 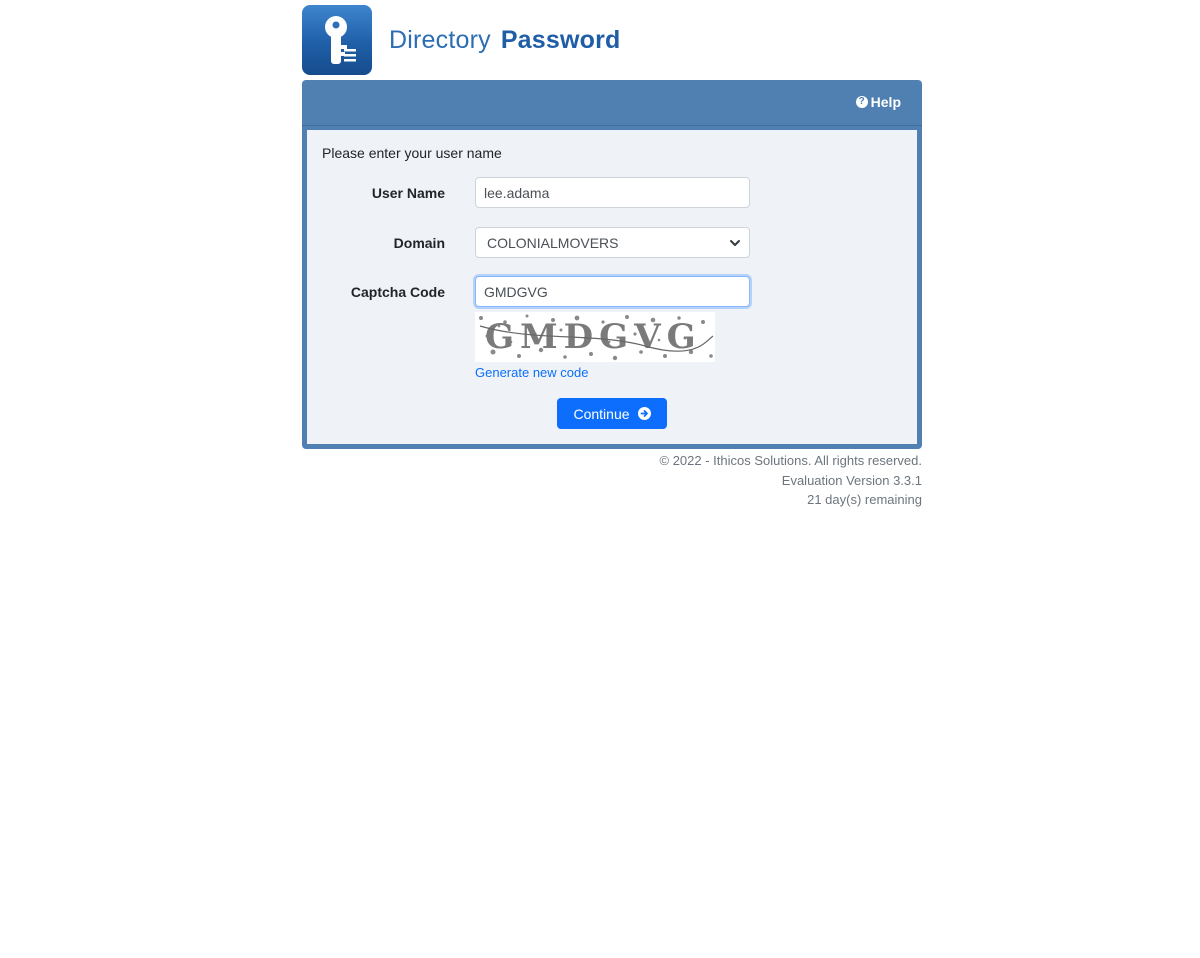 What do you see at coordinates (560, 40) in the screenshot?
I see `brand-name-bold: Password` at bounding box center [560, 40].